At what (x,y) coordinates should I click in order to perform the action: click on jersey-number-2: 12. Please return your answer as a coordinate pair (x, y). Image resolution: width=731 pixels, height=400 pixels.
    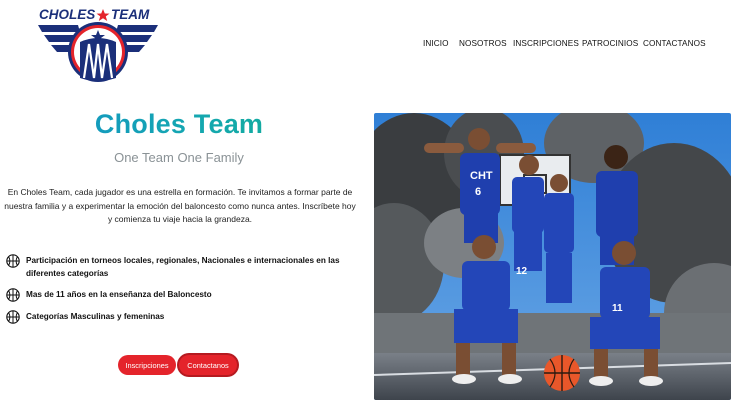
    Looking at the image, I should click on (522, 271).